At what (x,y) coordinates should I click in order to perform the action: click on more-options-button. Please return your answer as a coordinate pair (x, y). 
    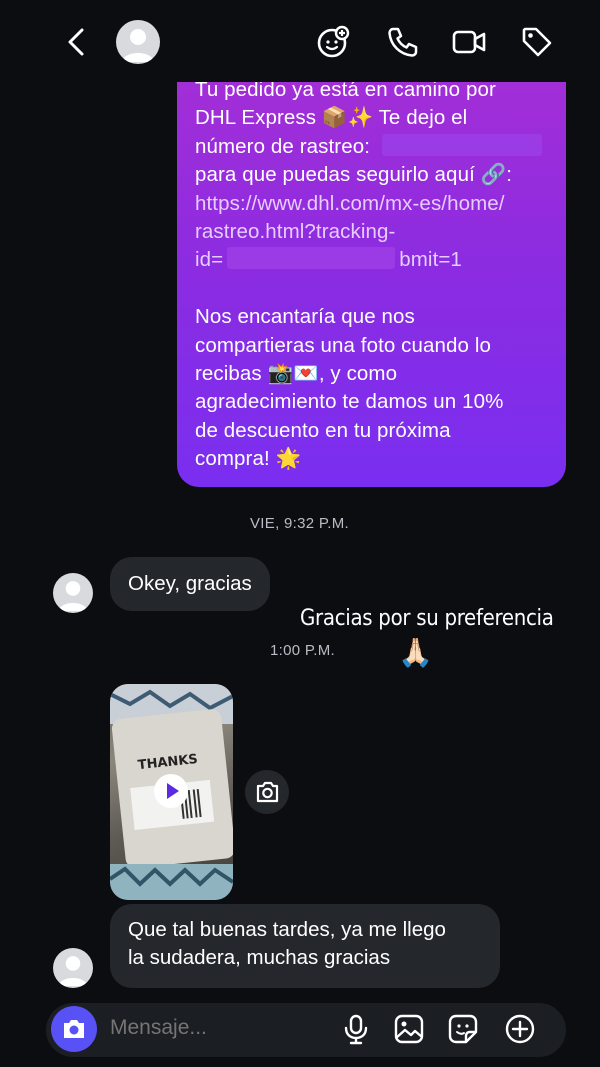
    Looking at the image, I should click on (520, 1029).